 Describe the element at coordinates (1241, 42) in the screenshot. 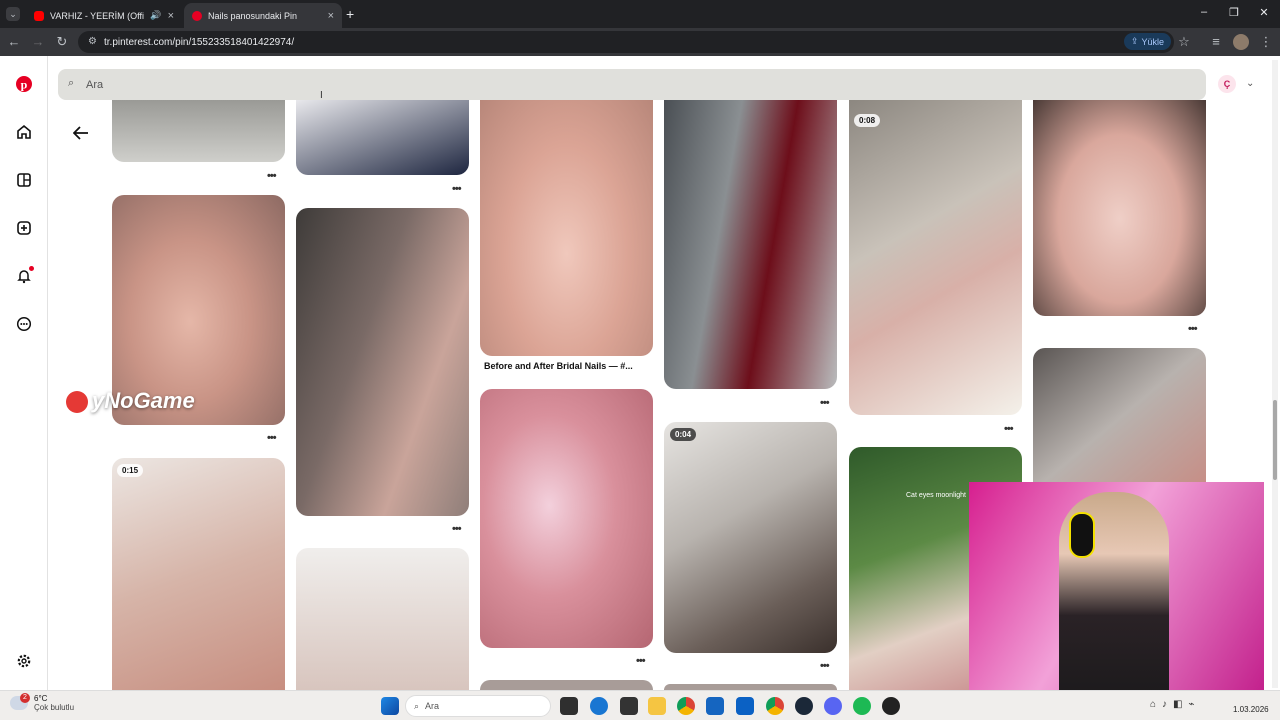

I see `profile-avatar` at that location.